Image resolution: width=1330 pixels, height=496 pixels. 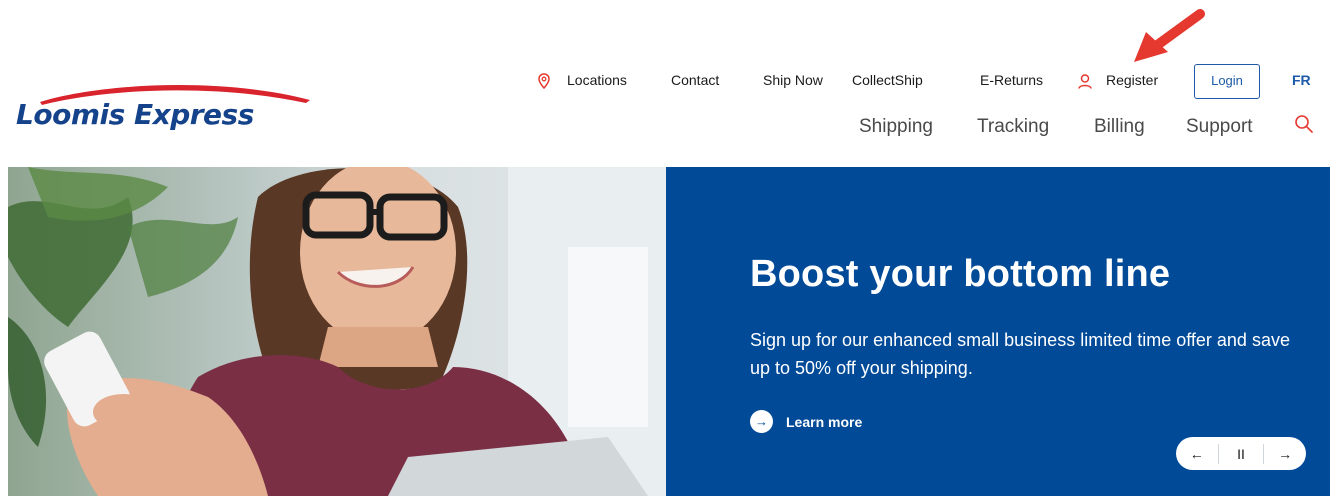 What do you see at coordinates (1304, 124) in the screenshot?
I see `search-icon` at bounding box center [1304, 124].